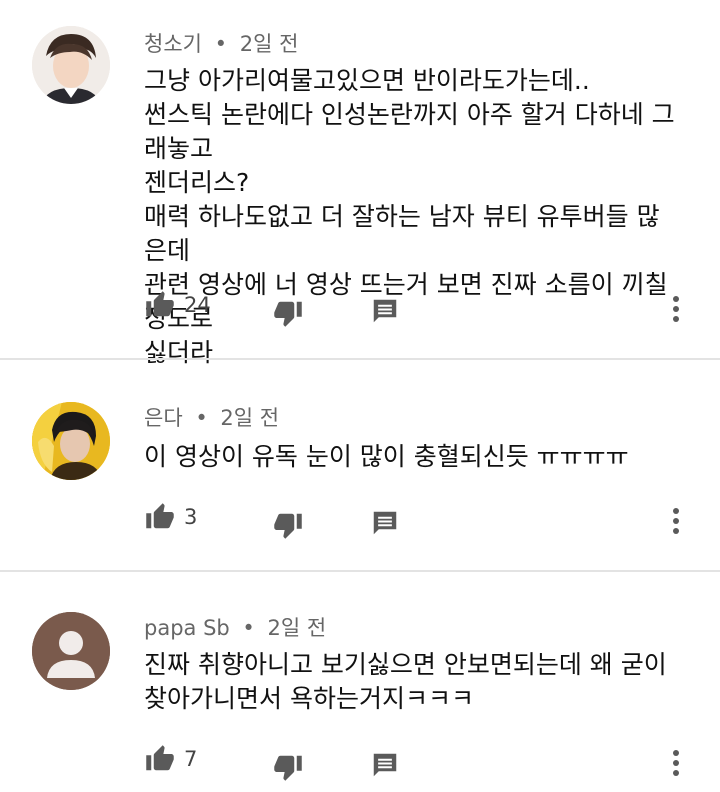  Describe the element at coordinates (177, 305) in the screenshot. I see `like-button: 24` at that location.